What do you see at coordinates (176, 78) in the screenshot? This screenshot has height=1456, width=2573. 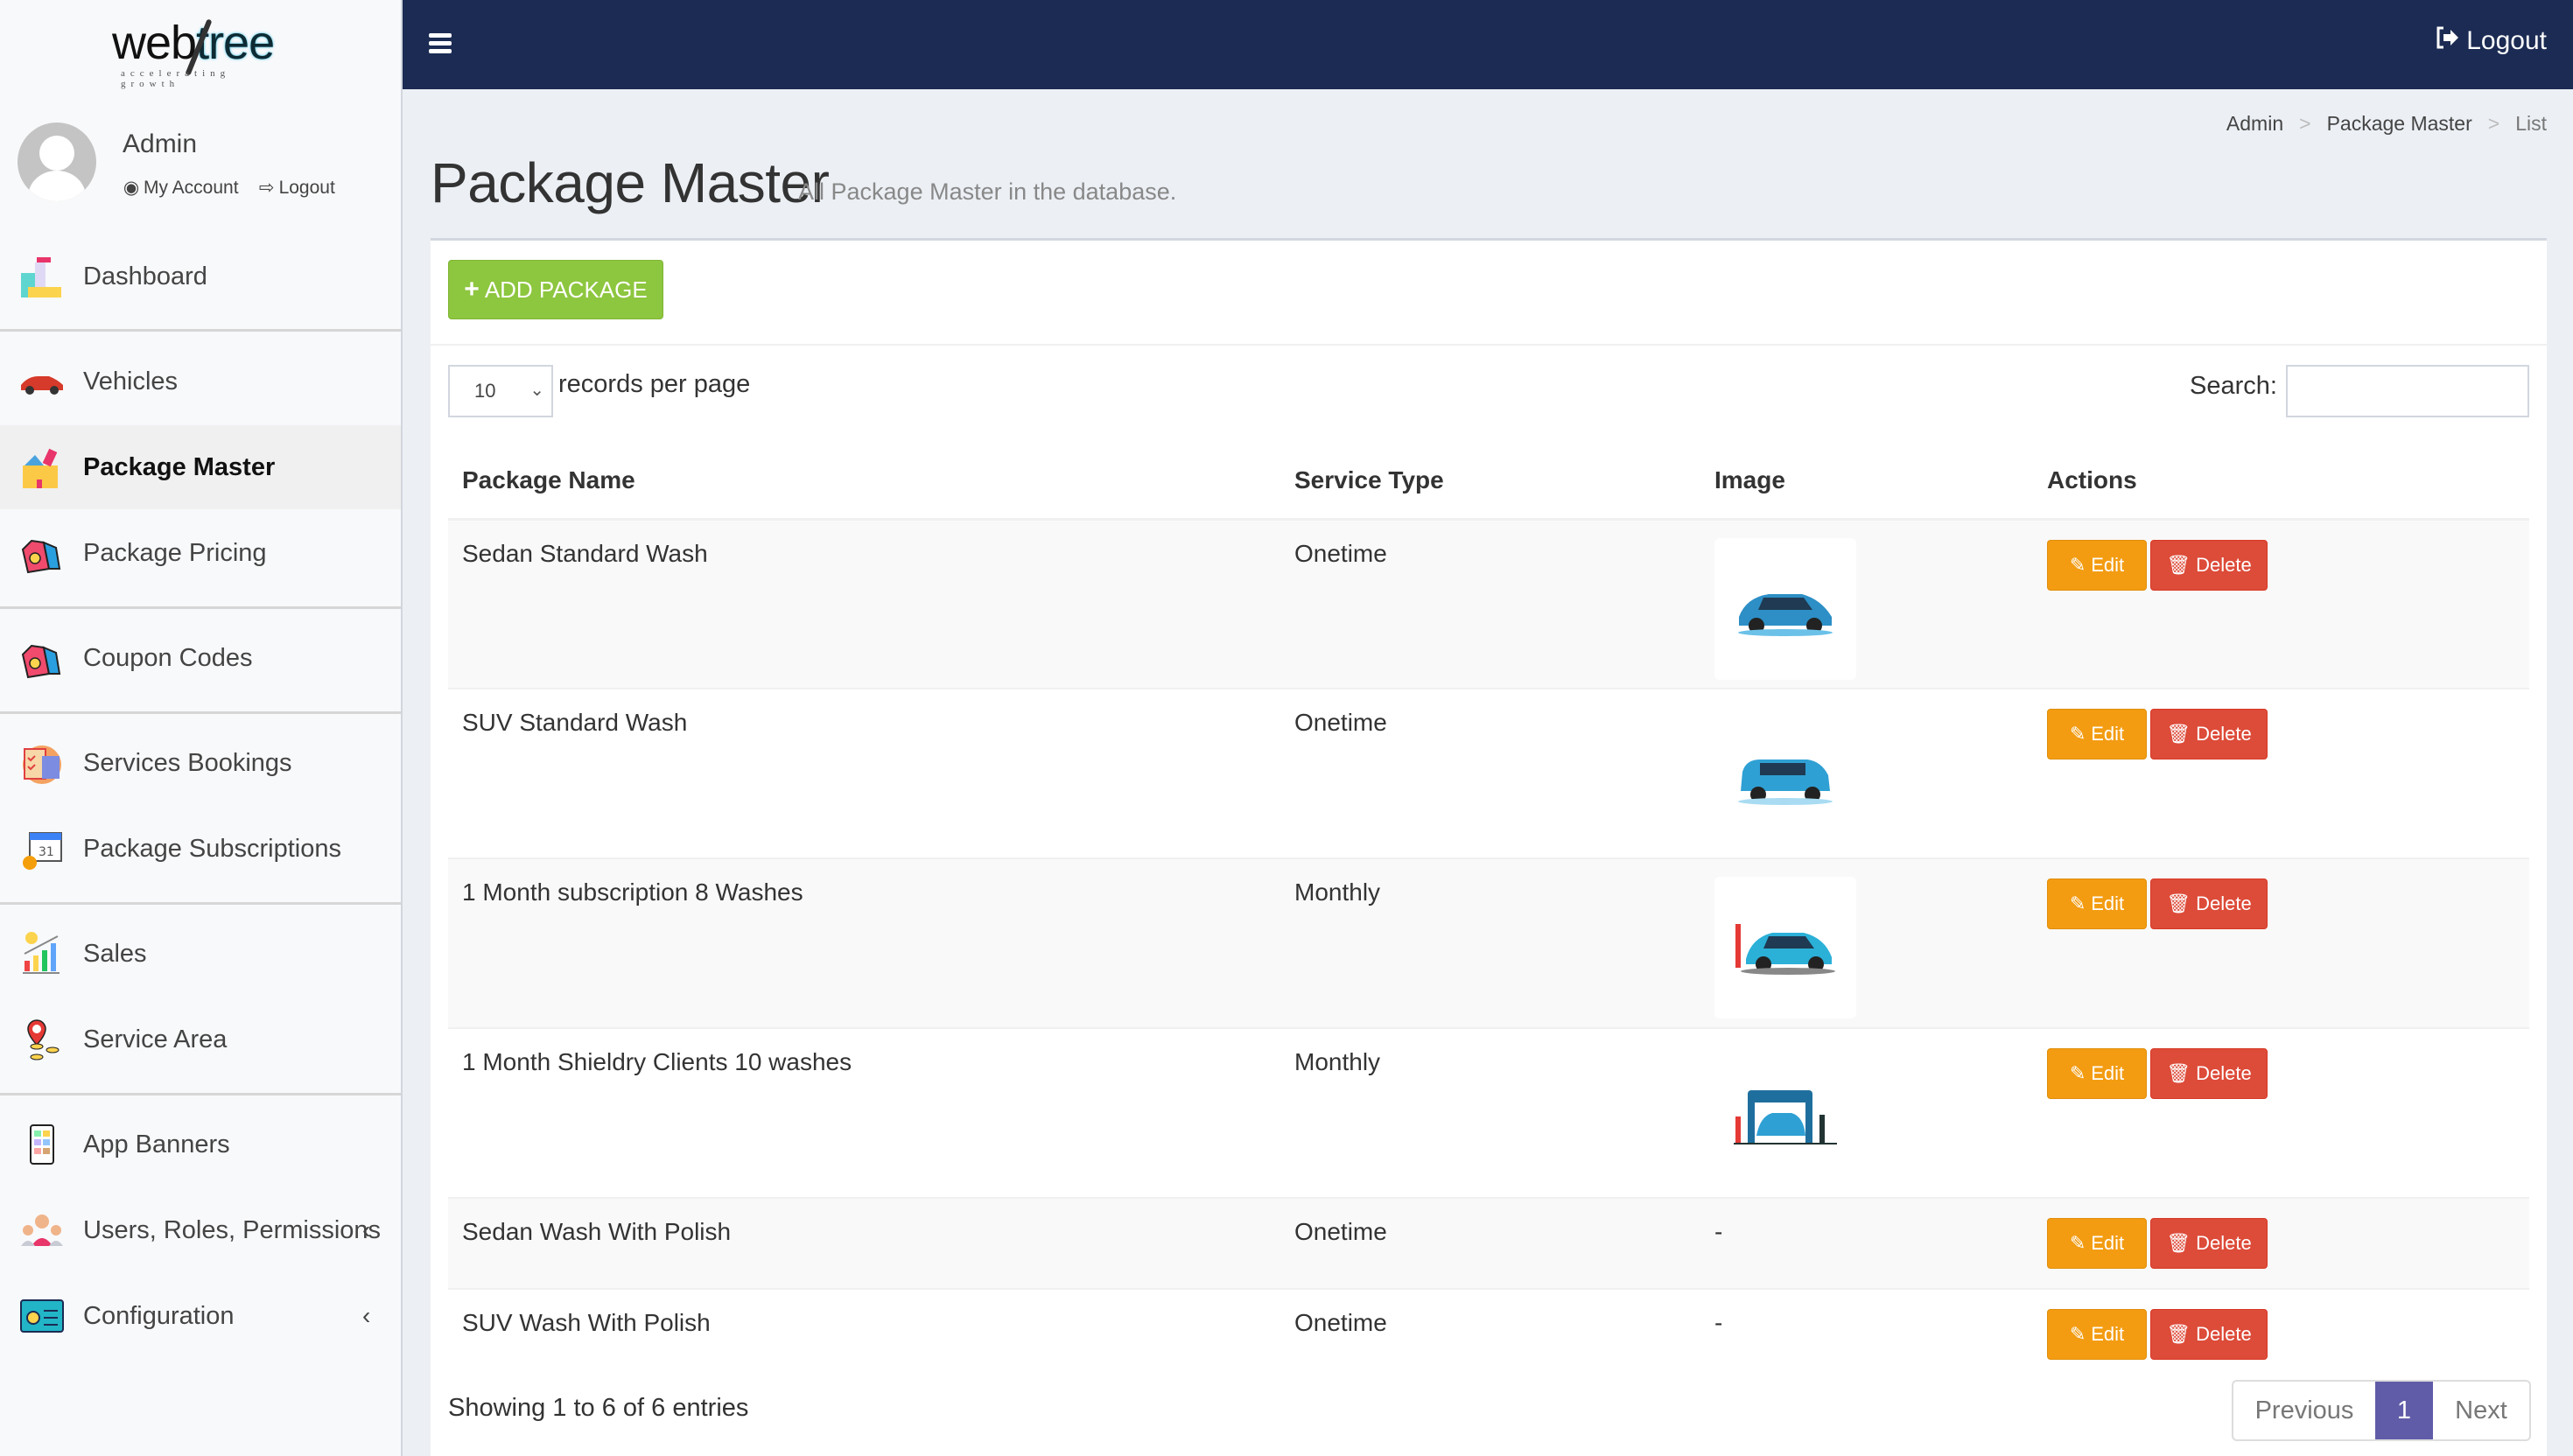 I see `brand-tagline: accelerating growth` at bounding box center [176, 78].